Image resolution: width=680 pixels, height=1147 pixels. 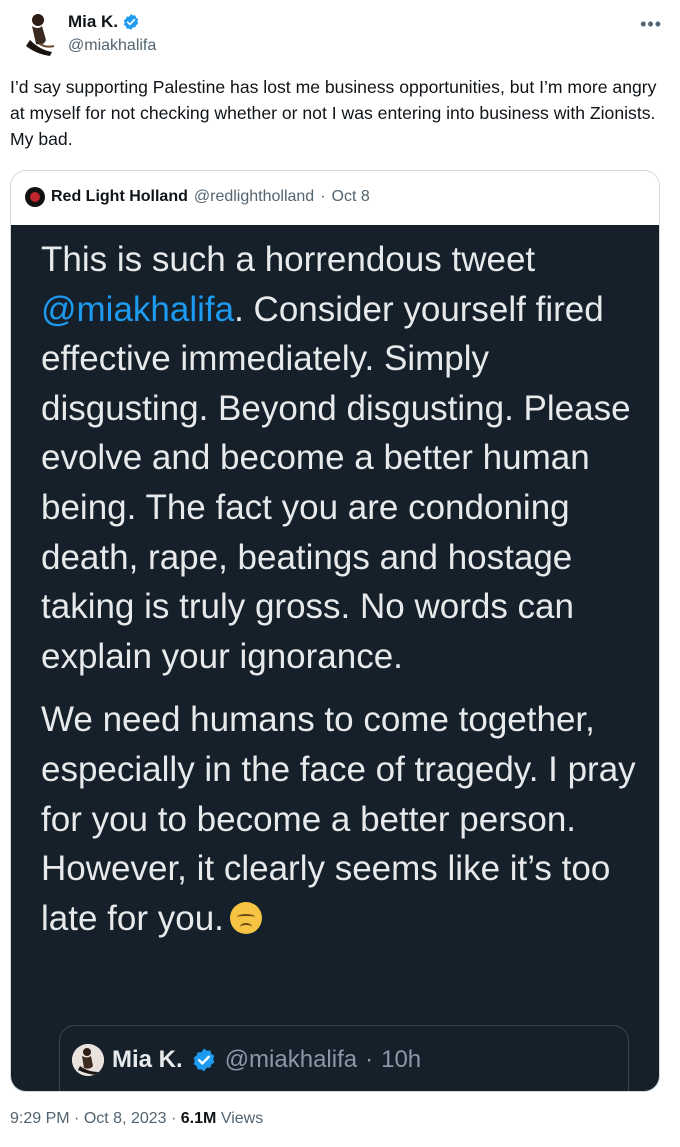 What do you see at coordinates (35, 197) in the screenshot?
I see `red-light-holland-avatar` at bounding box center [35, 197].